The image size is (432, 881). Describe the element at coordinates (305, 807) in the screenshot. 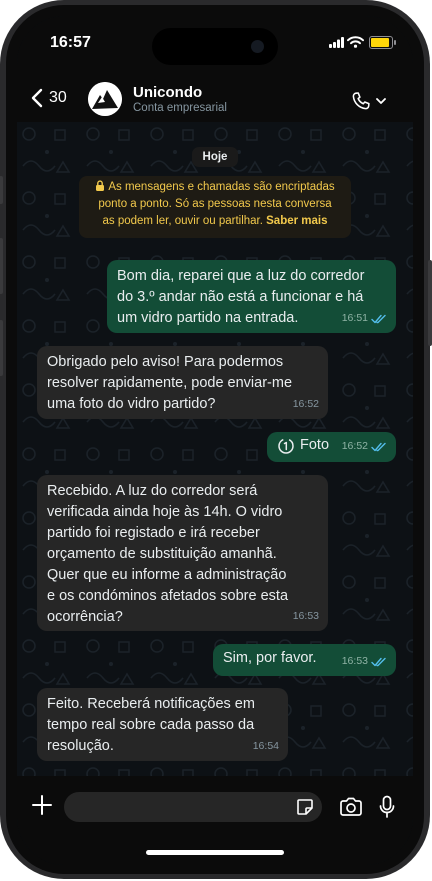

I see `sticker-icon` at that location.